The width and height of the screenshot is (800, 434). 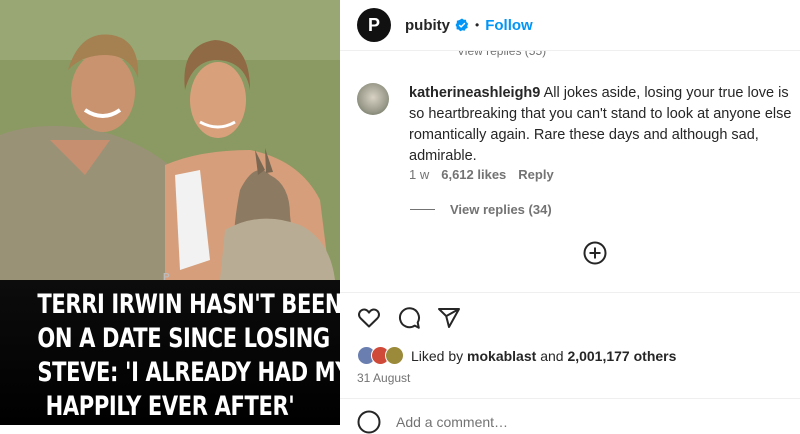 What do you see at coordinates (570, 25) in the screenshot?
I see `post-header: P pubity • Follow` at bounding box center [570, 25].